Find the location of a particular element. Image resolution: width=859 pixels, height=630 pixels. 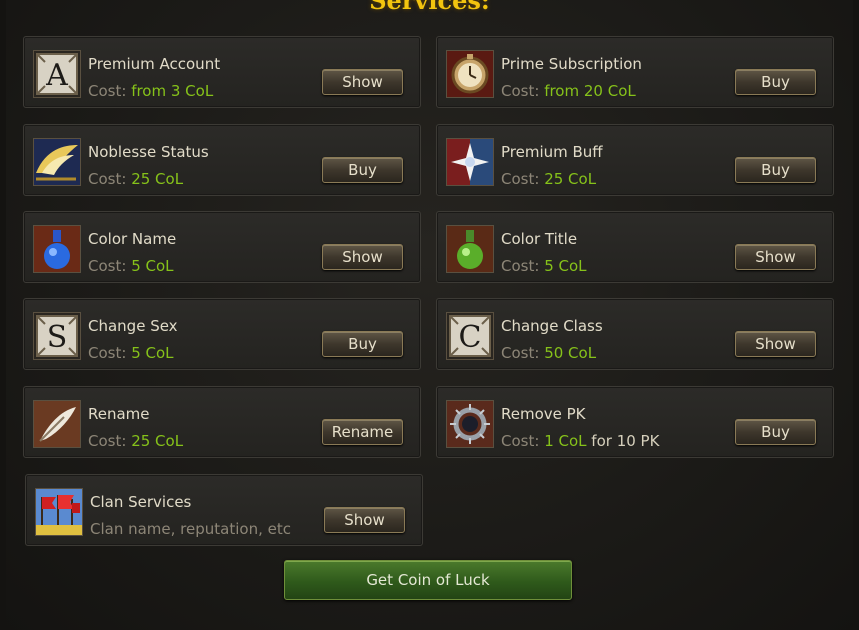

spiked-ring-icon is located at coordinates (470, 424).